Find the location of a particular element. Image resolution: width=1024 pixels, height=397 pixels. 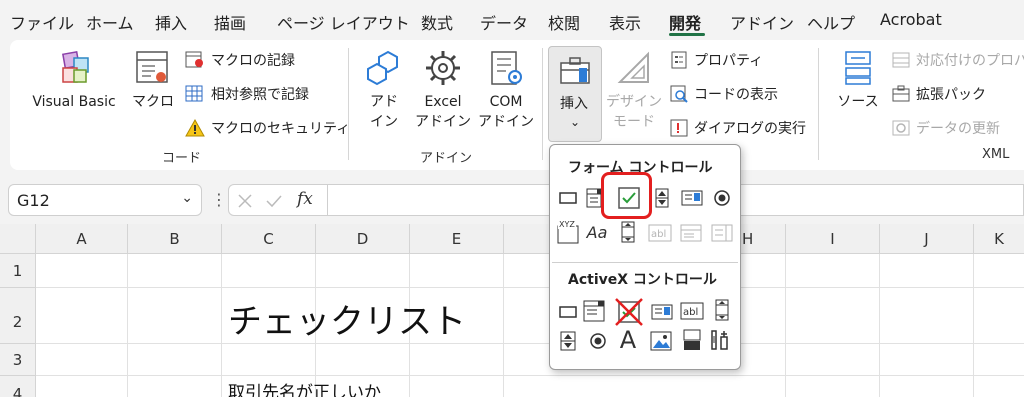

activex-toggle-button-icon is located at coordinates (692, 340).